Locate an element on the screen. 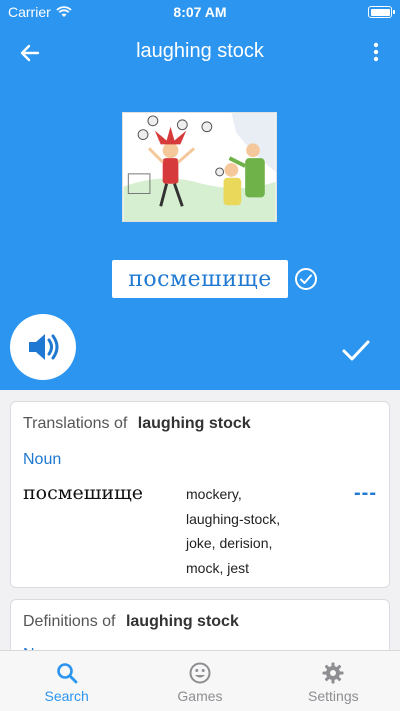 The image size is (400, 711). battery-icon is located at coordinates (381, 12).